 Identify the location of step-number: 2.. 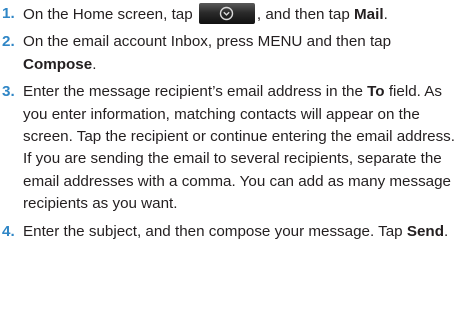
(8, 42).